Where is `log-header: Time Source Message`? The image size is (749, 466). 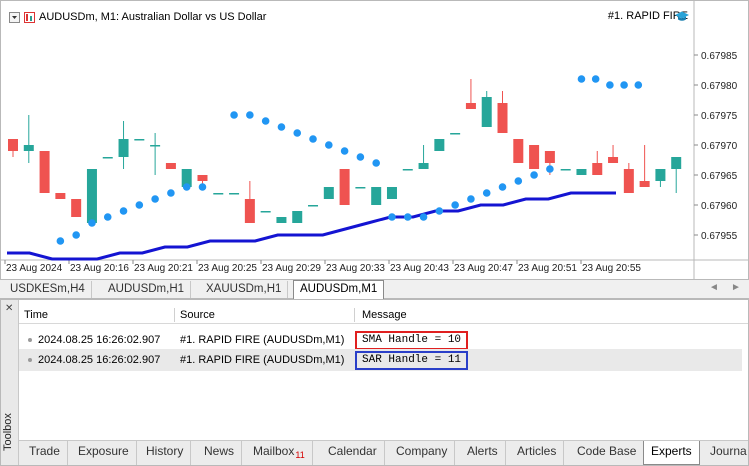 log-header: Time Source Message is located at coordinates (383, 315).